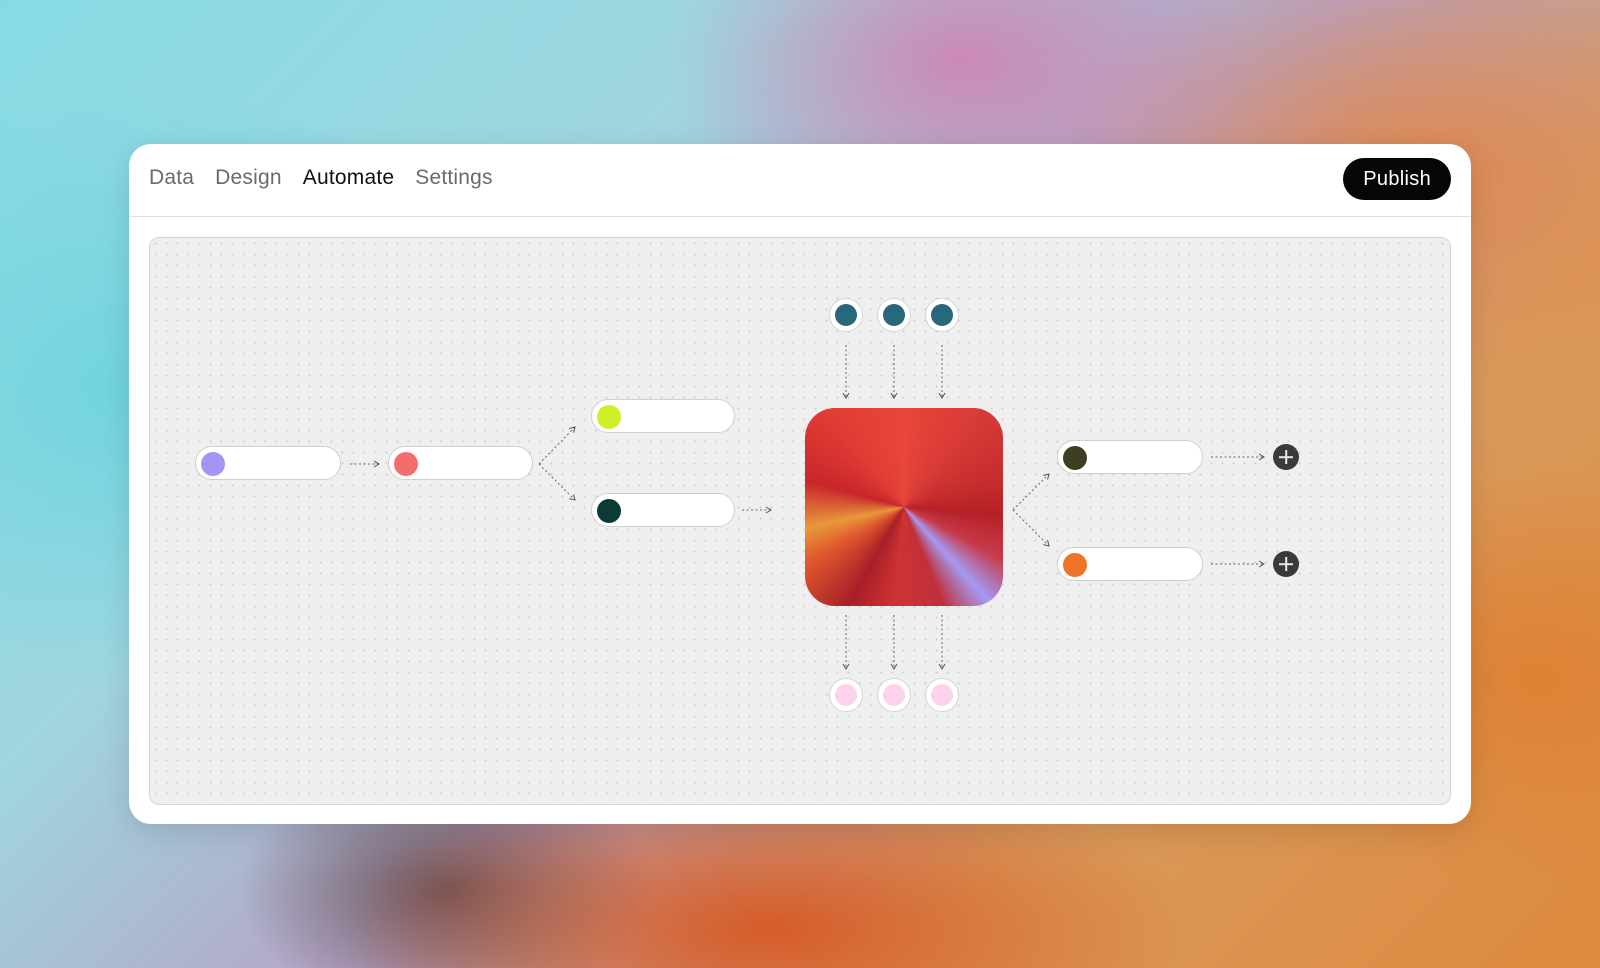 Image resolution: width=1600 pixels, height=968 pixels. I want to click on step-pill-dark-teal, so click(663, 510).